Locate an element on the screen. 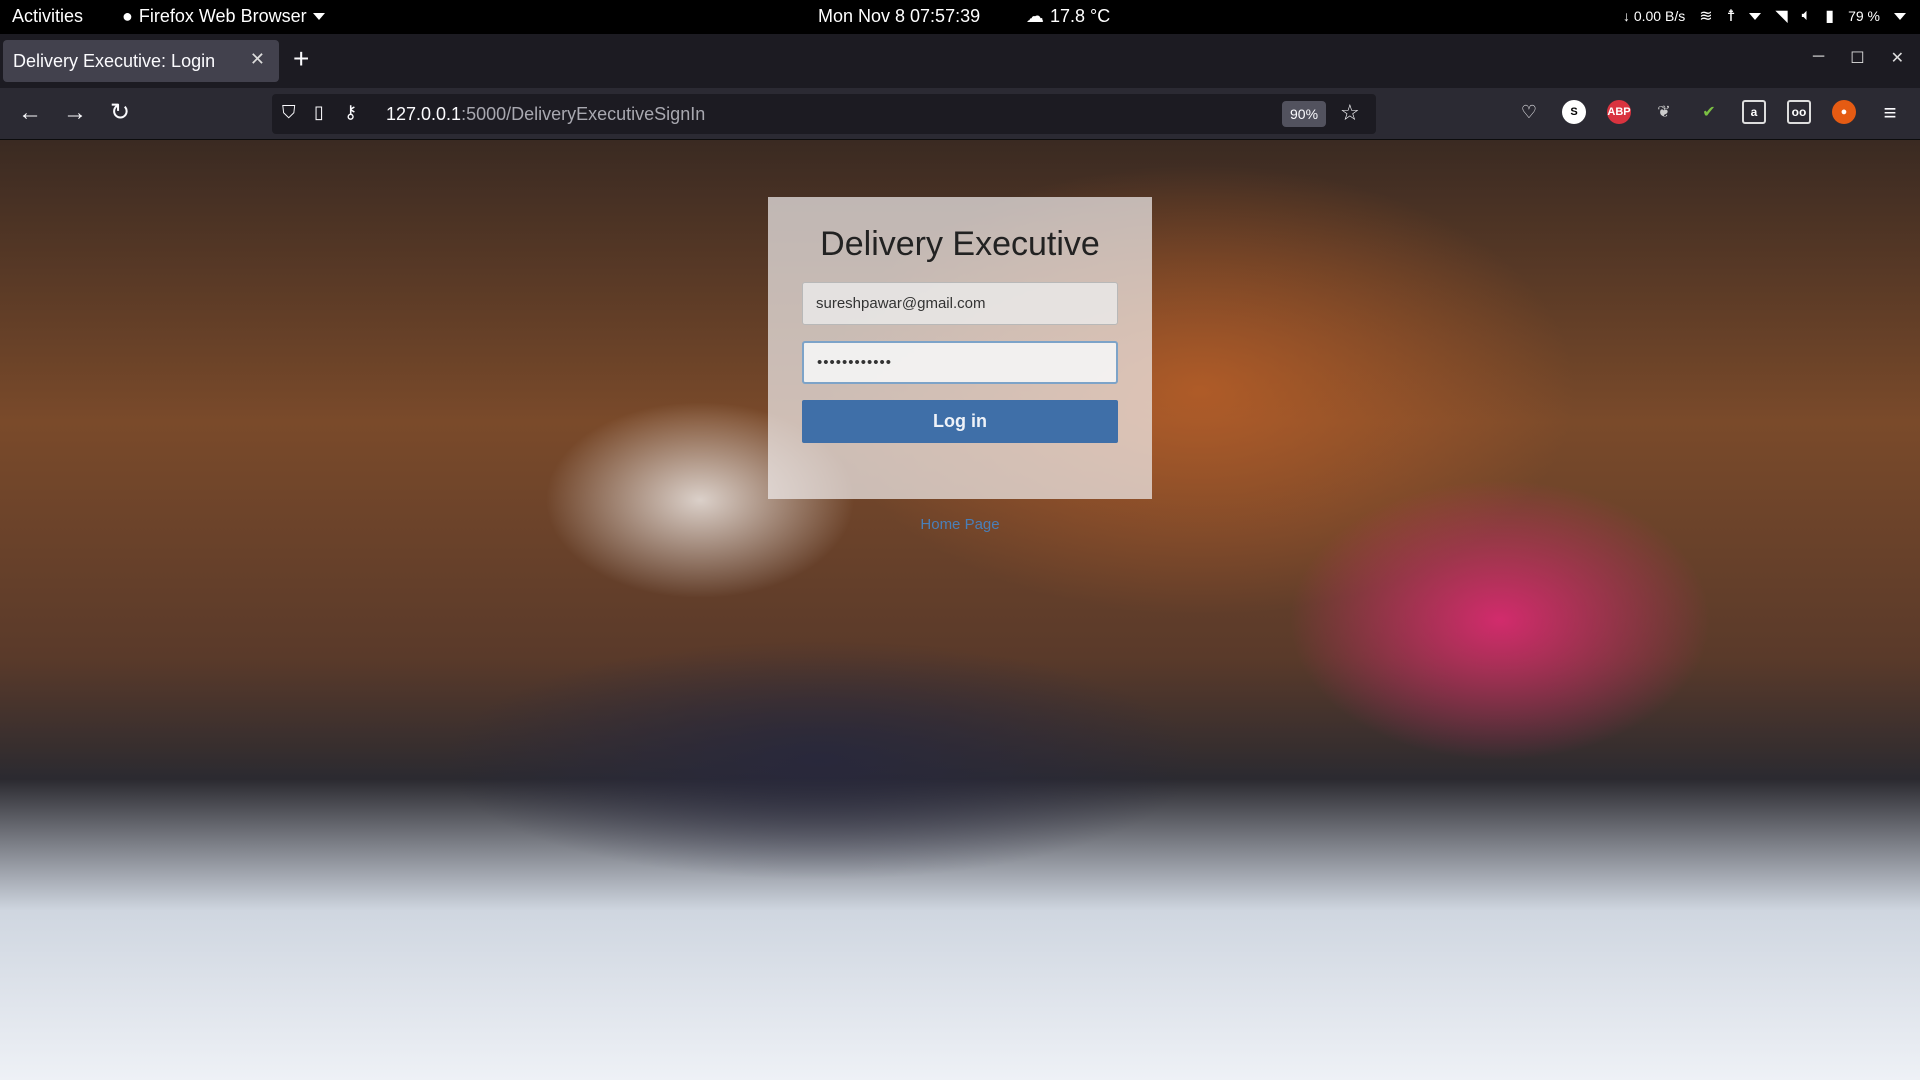  forward-icon: → is located at coordinates (75, 114).